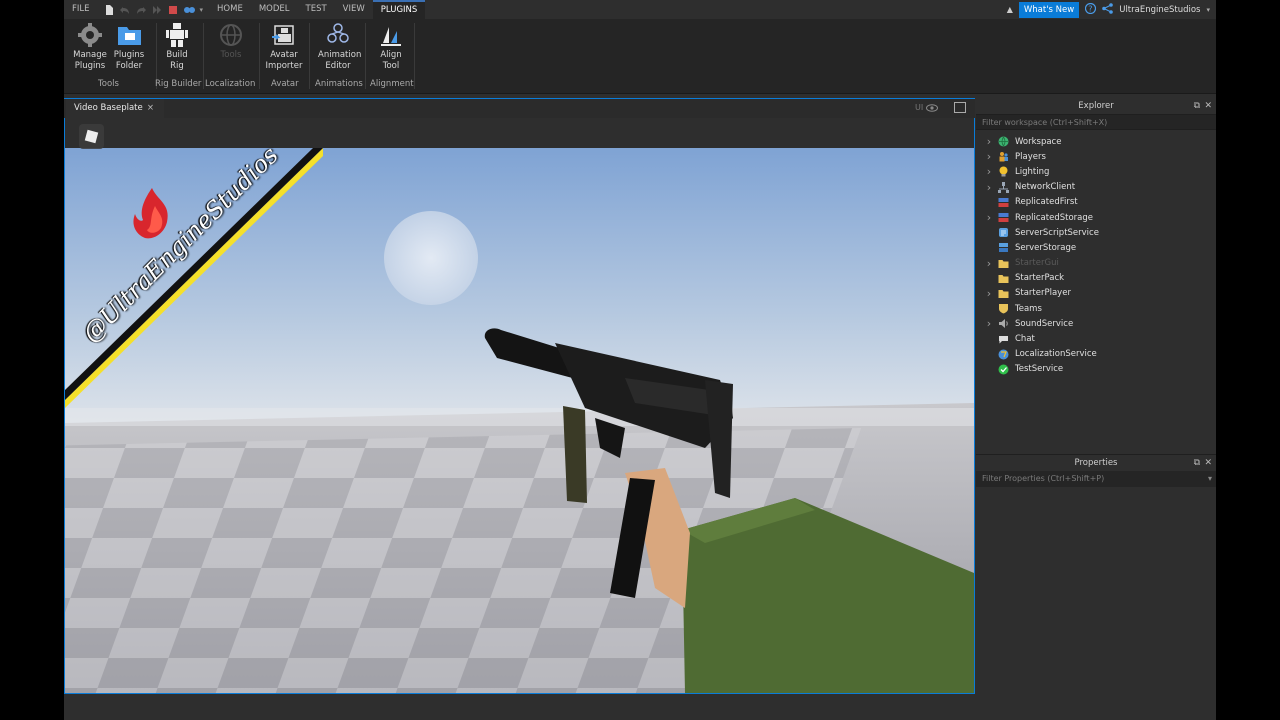  I want to click on tab-title: Video Baseplate, so click(108, 108).